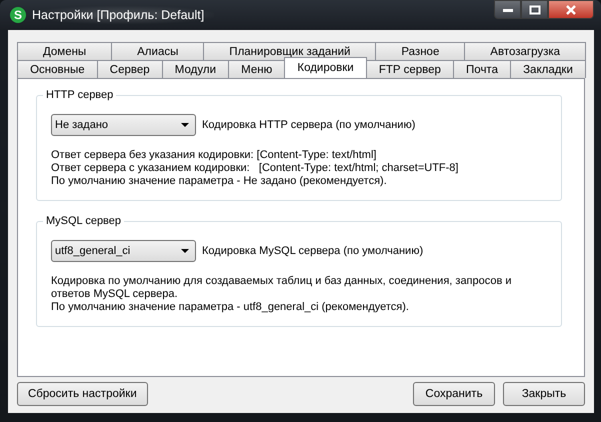 This screenshot has height=422, width=601. I want to click on dropdown: utf8_general_ci, so click(123, 251).